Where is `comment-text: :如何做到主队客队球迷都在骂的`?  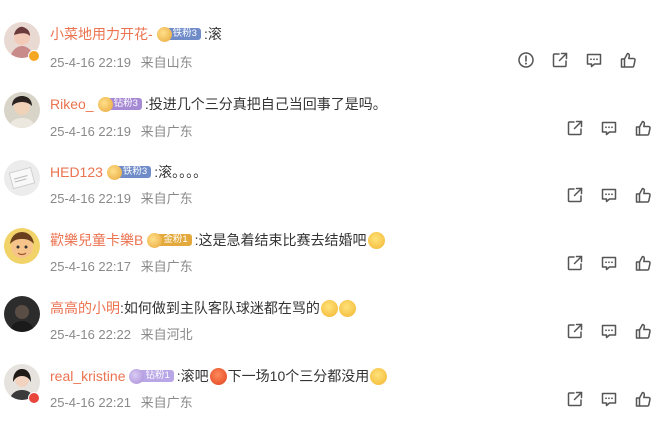 comment-text: :如何做到主队客队球迷都在骂的 is located at coordinates (220, 308).